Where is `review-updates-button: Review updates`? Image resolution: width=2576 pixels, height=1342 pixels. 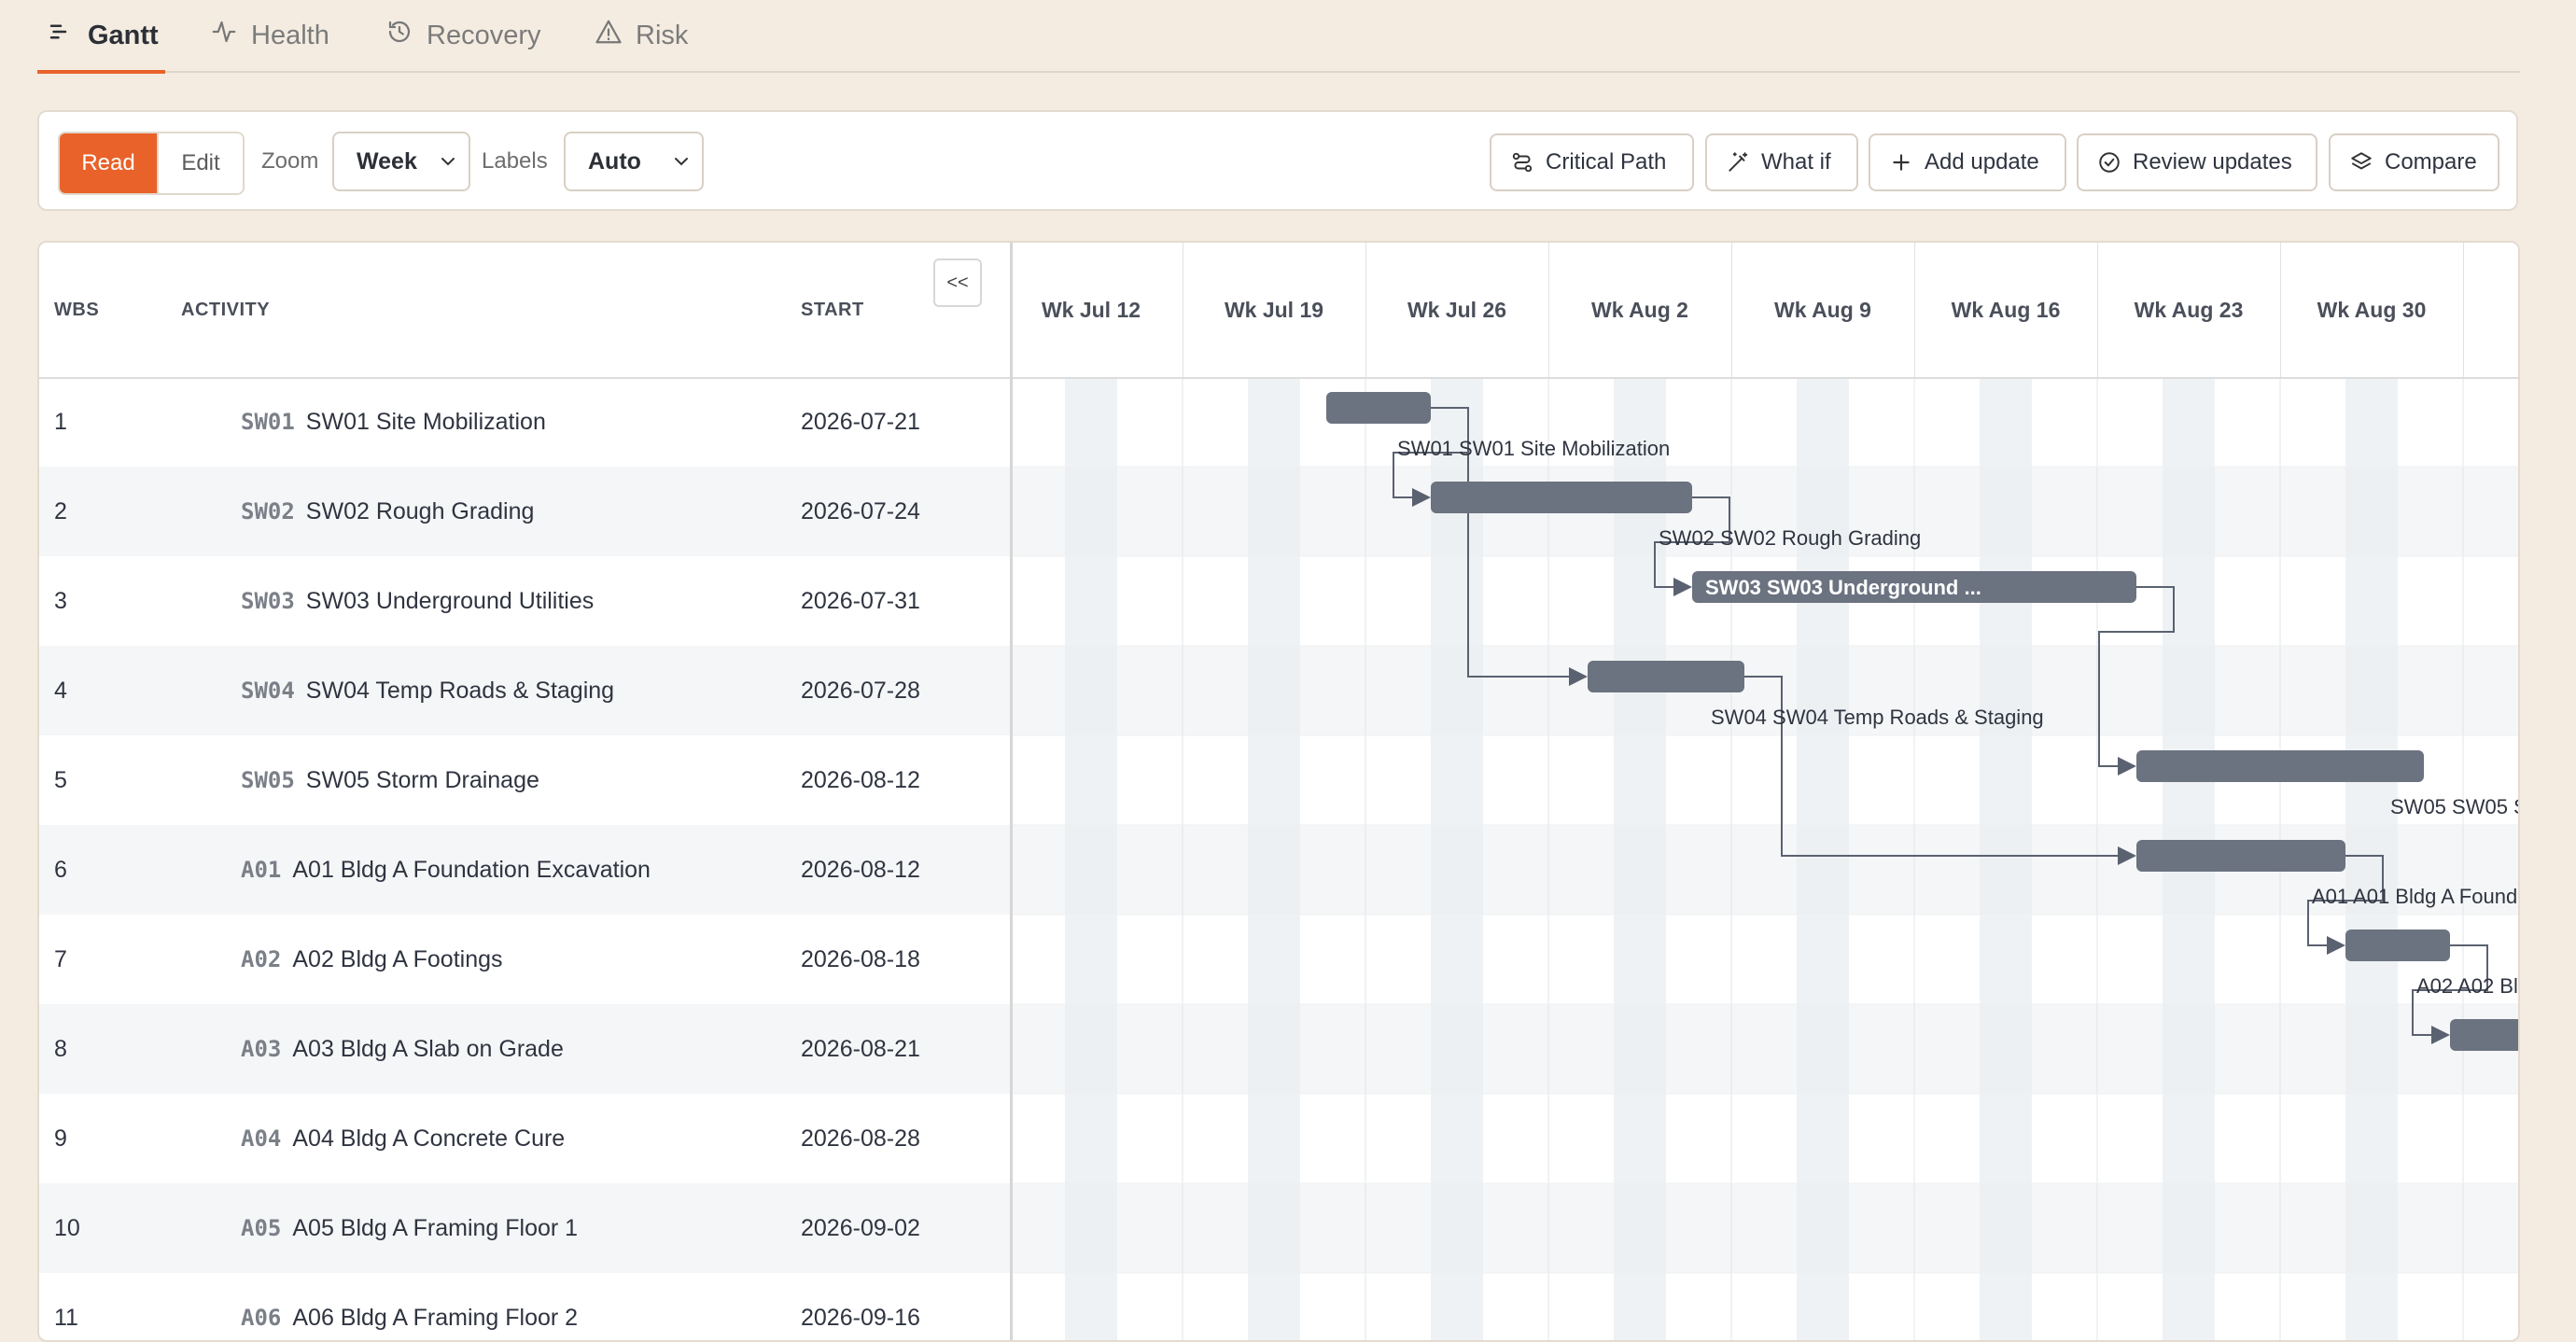
review-updates-button: Review updates is located at coordinates (2197, 162).